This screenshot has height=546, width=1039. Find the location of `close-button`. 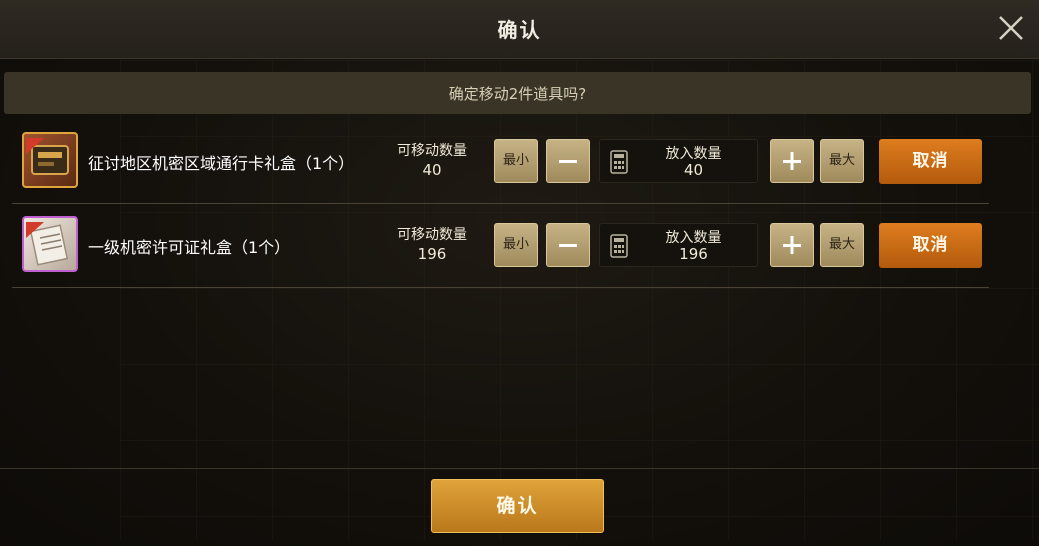

close-button is located at coordinates (1011, 28).